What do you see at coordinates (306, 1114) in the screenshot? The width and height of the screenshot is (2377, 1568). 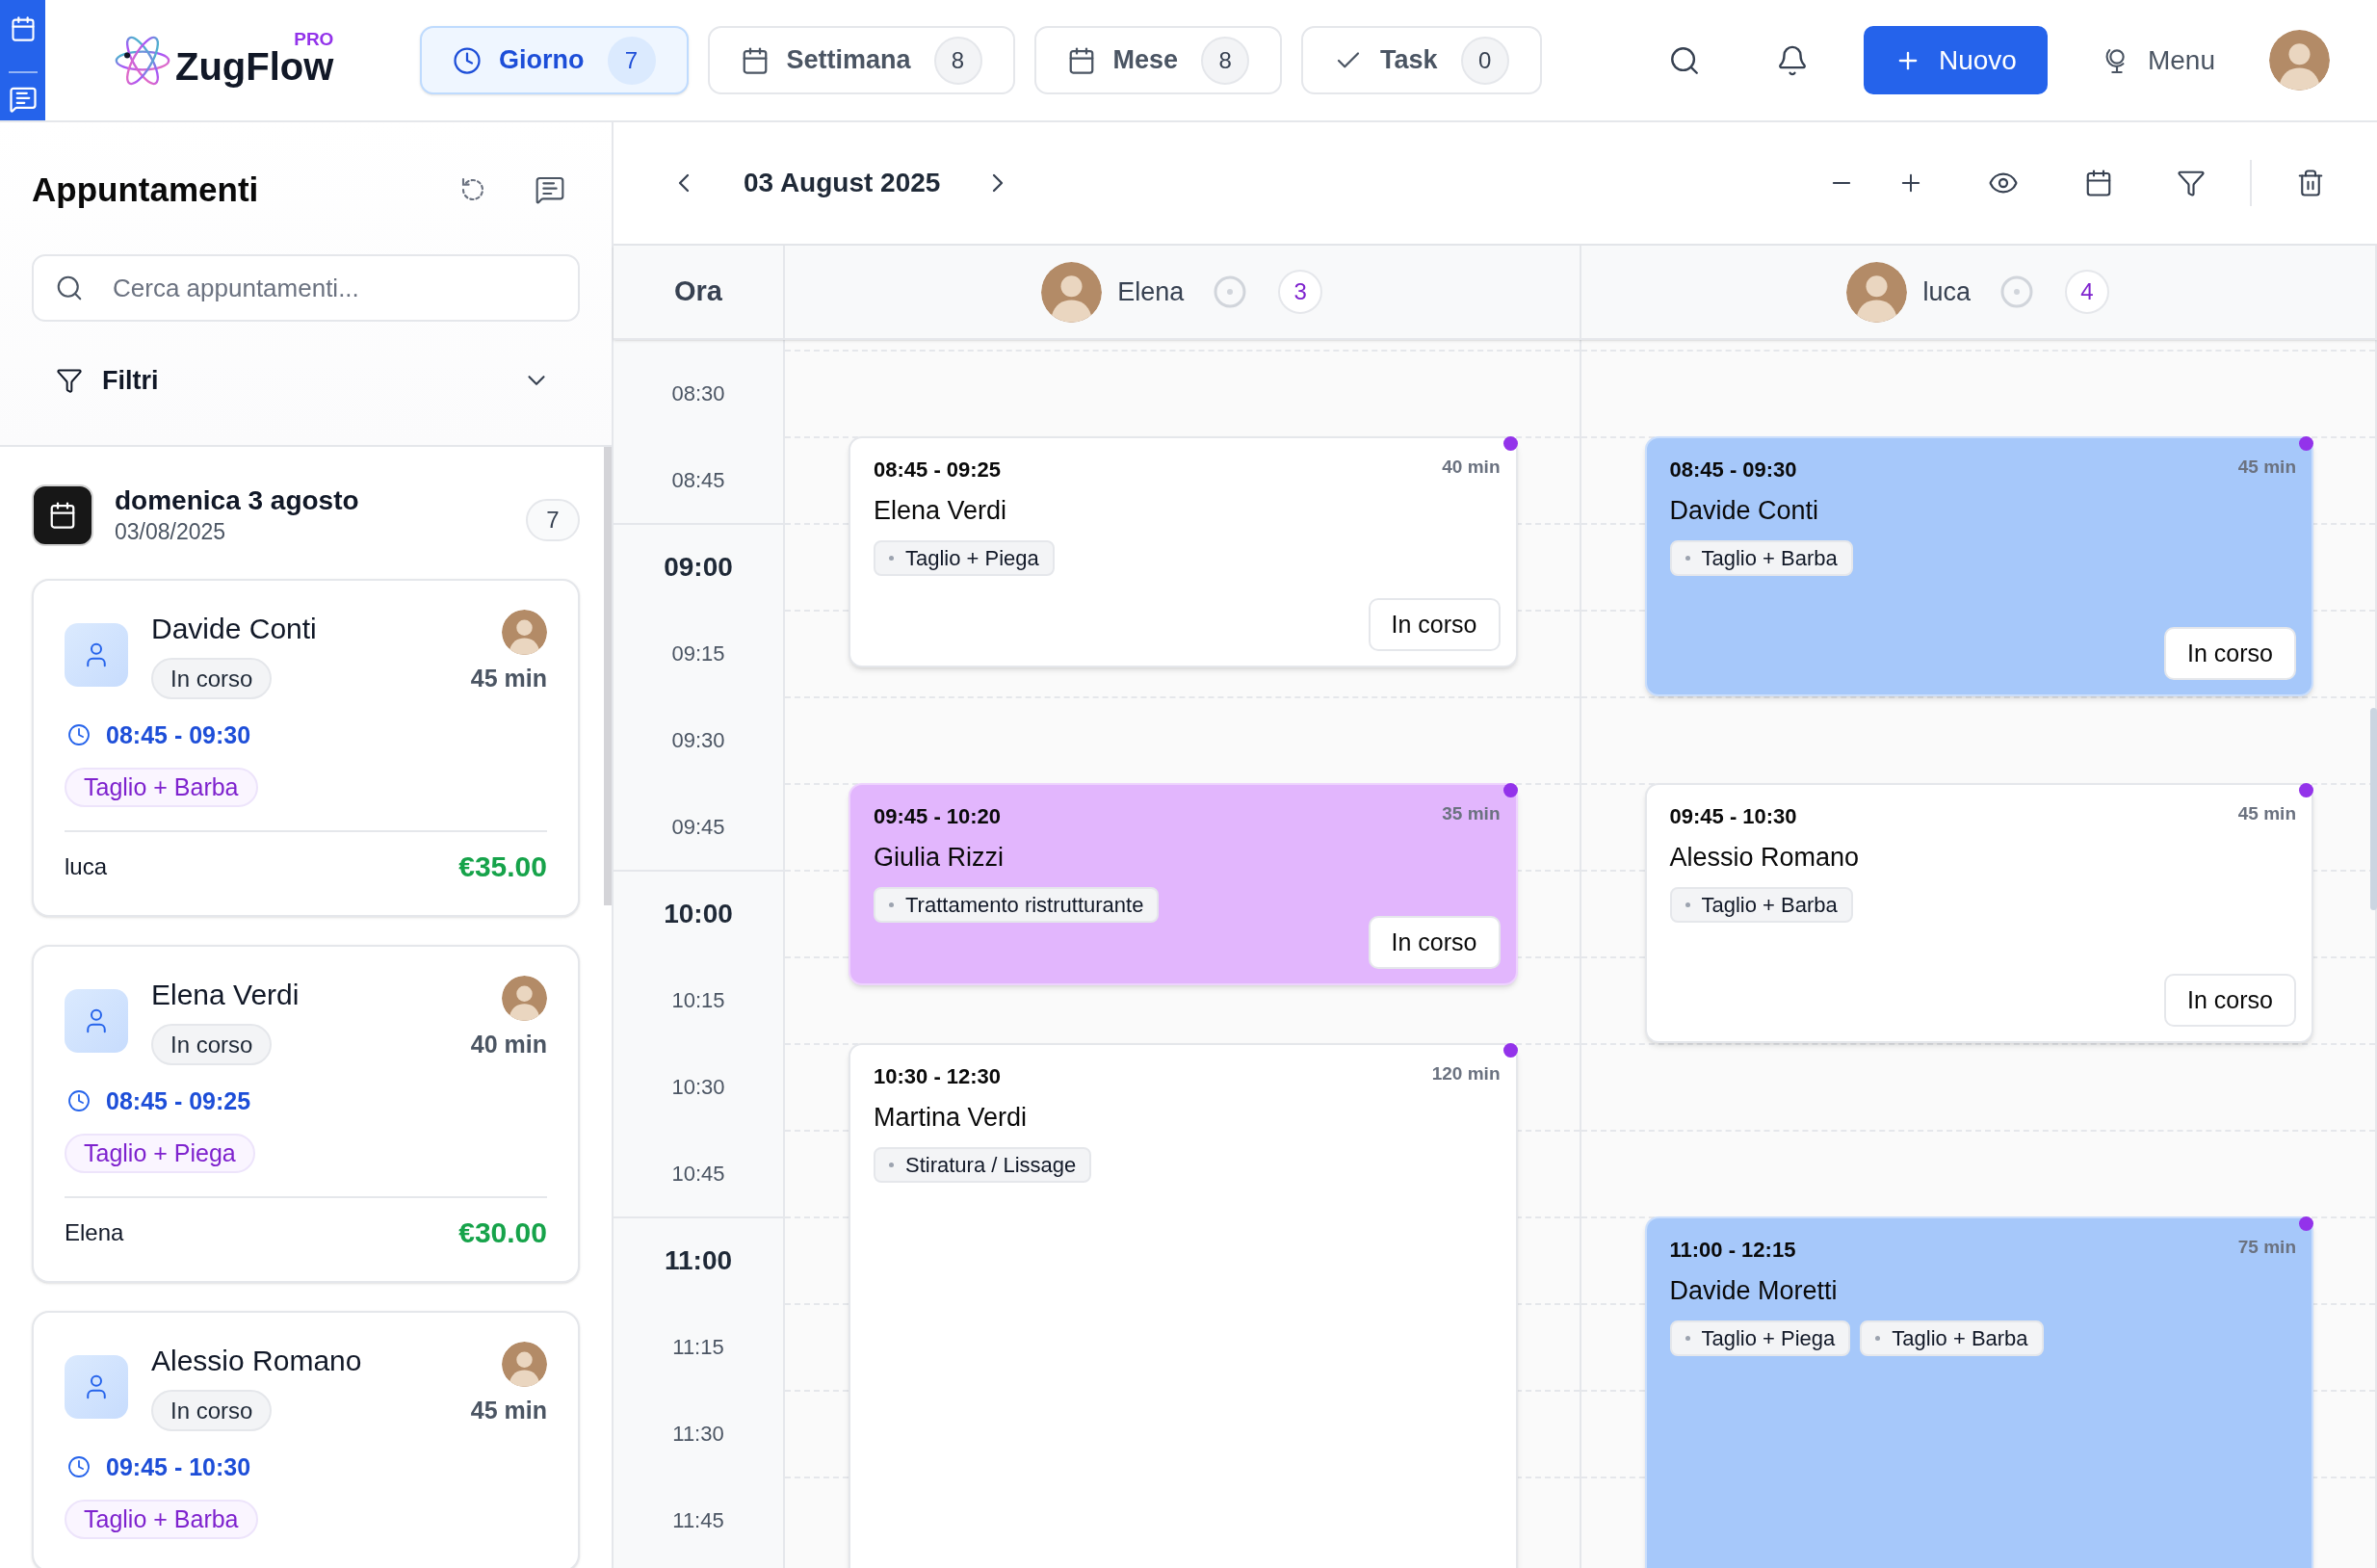 I see `appointment-card: Elena Verdi In corso 40 min 08:45 - 09:25 Taglio + Piega Elena €30.00` at bounding box center [306, 1114].